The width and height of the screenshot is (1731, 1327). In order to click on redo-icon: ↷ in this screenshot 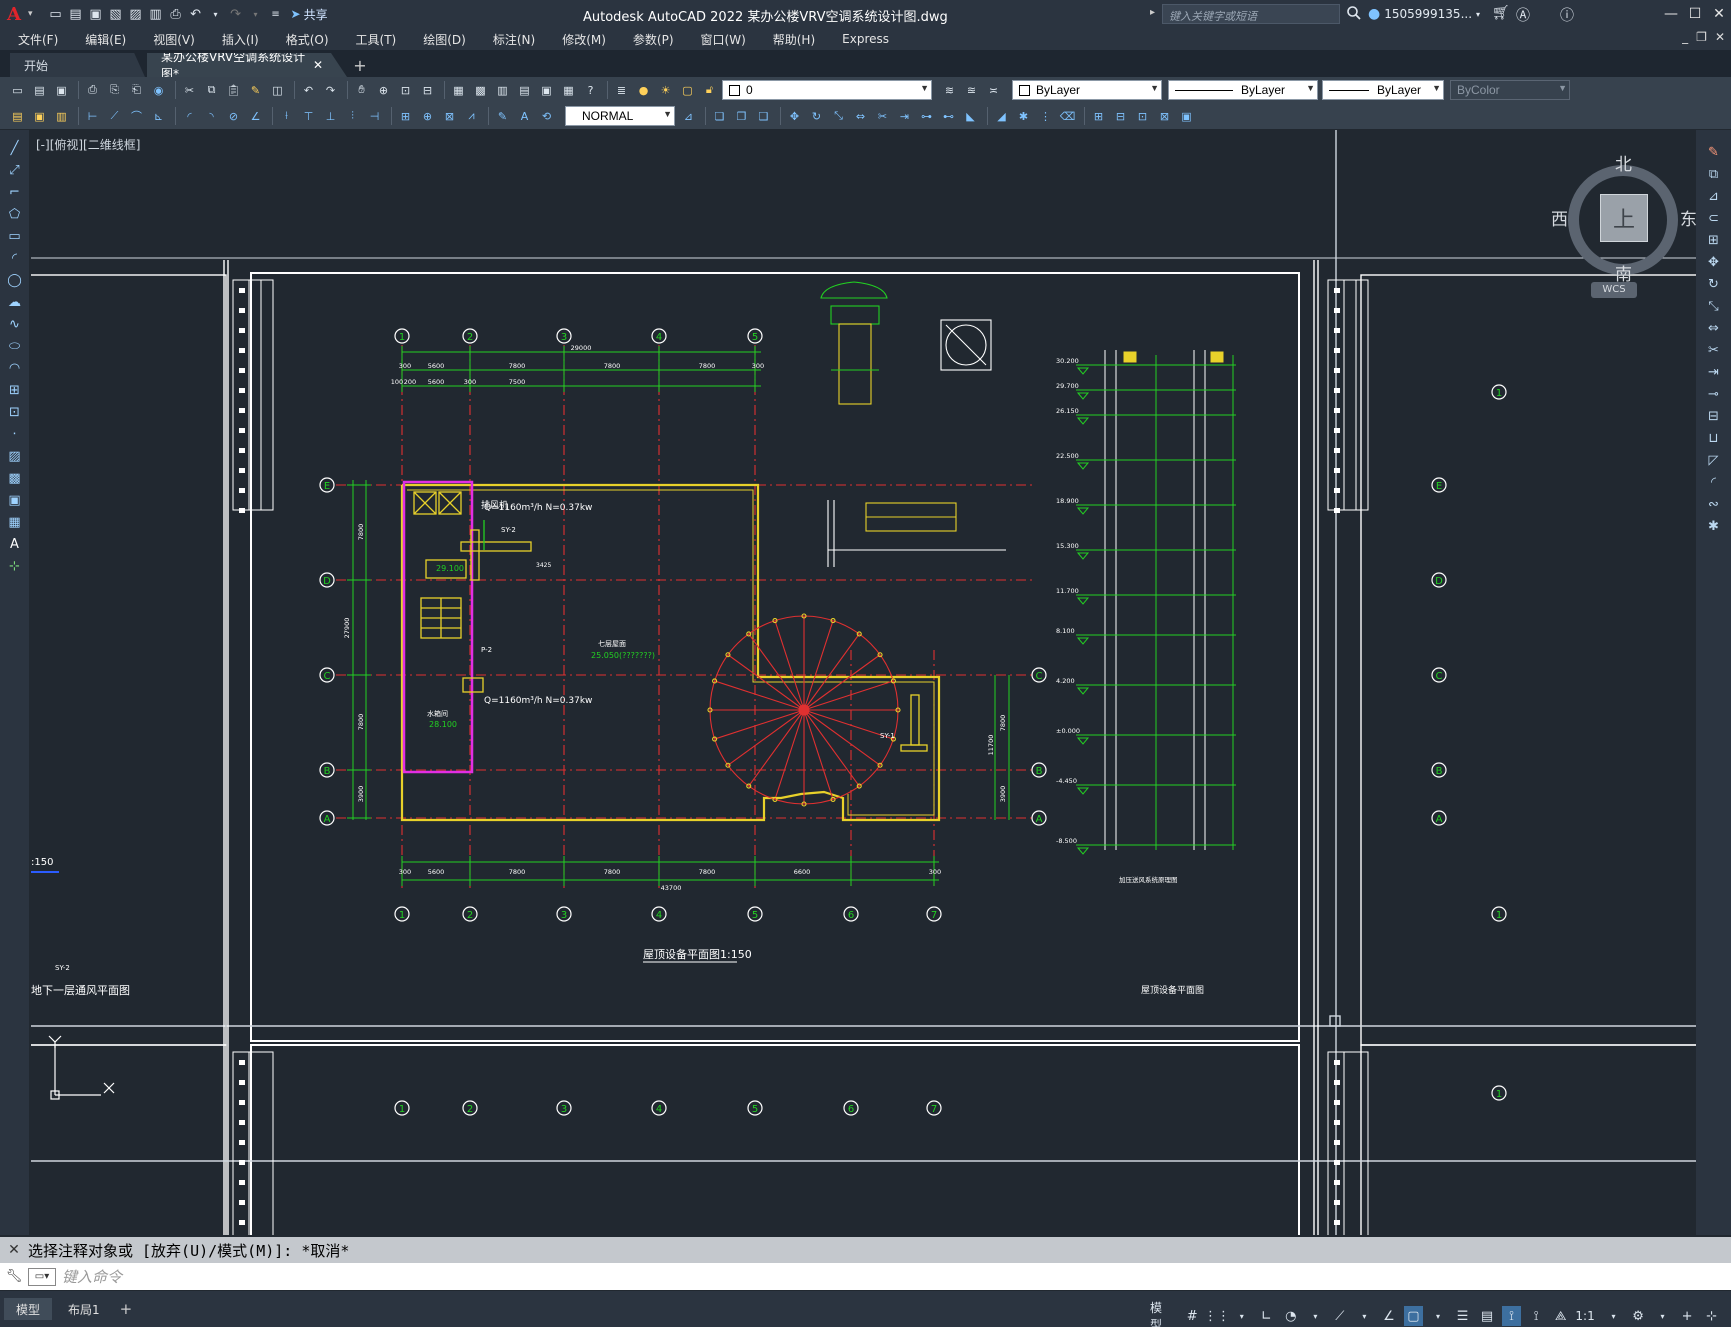, I will do `click(236, 14)`.